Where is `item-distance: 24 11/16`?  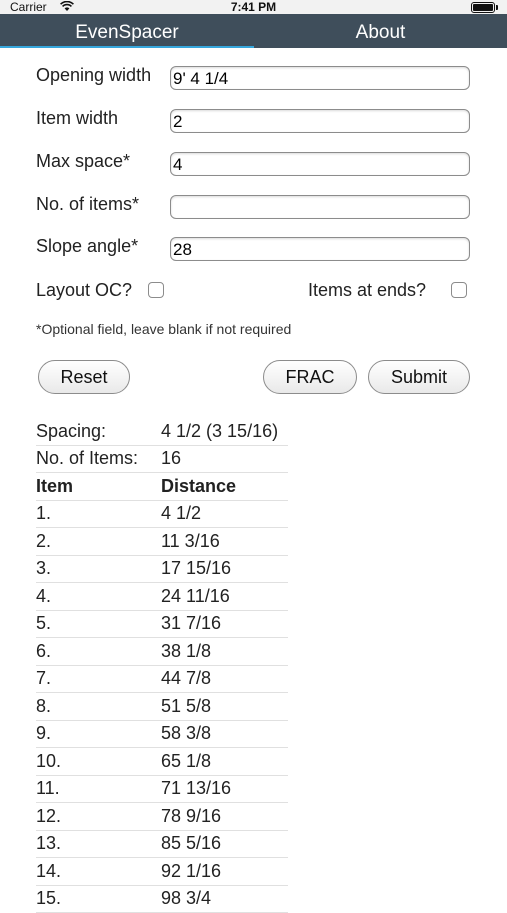 item-distance: 24 11/16 is located at coordinates (224, 596).